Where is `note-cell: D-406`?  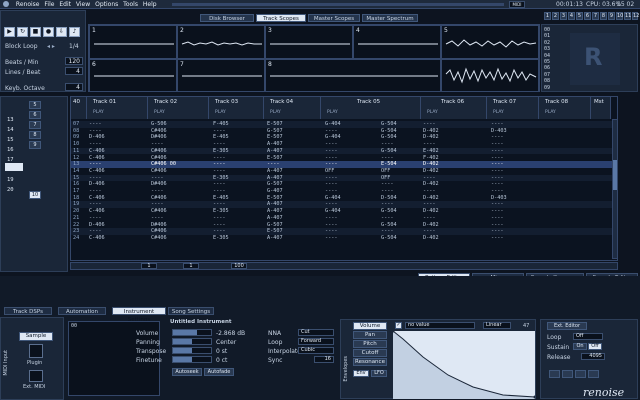
note-cell: D-406 is located at coordinates (97, 137).